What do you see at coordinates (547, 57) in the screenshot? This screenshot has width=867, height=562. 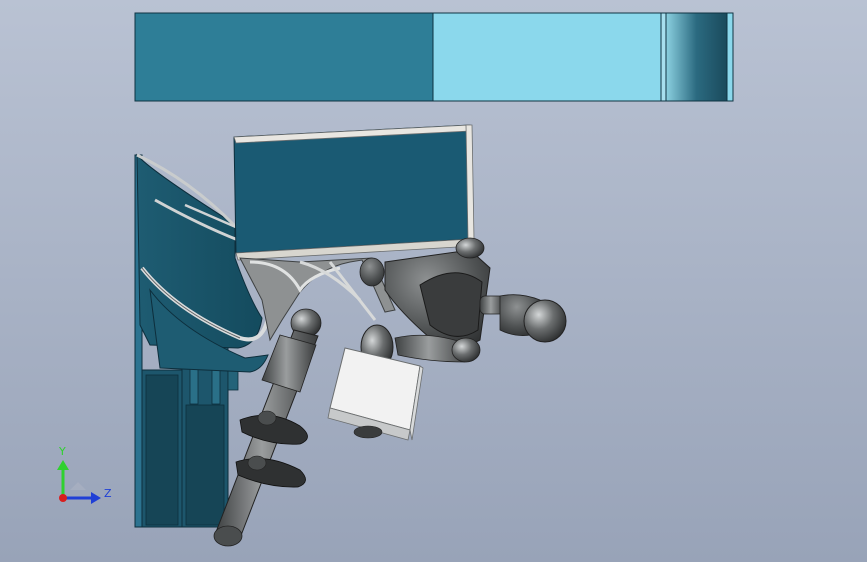 I see `top-panel-light-section` at bounding box center [547, 57].